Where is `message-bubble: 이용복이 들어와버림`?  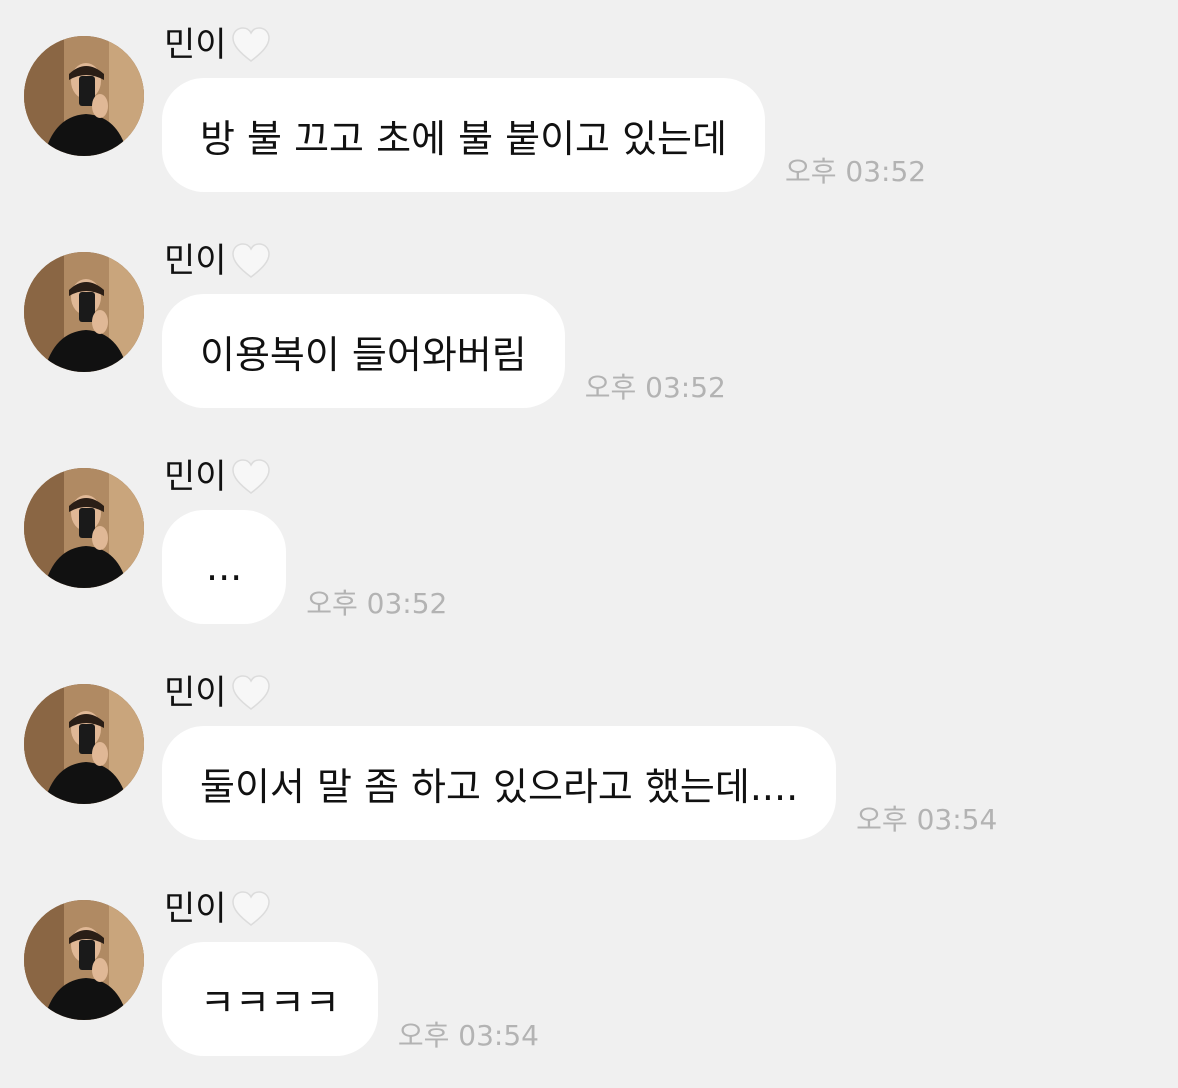
message-bubble: 이용복이 들어와버림 is located at coordinates (363, 351).